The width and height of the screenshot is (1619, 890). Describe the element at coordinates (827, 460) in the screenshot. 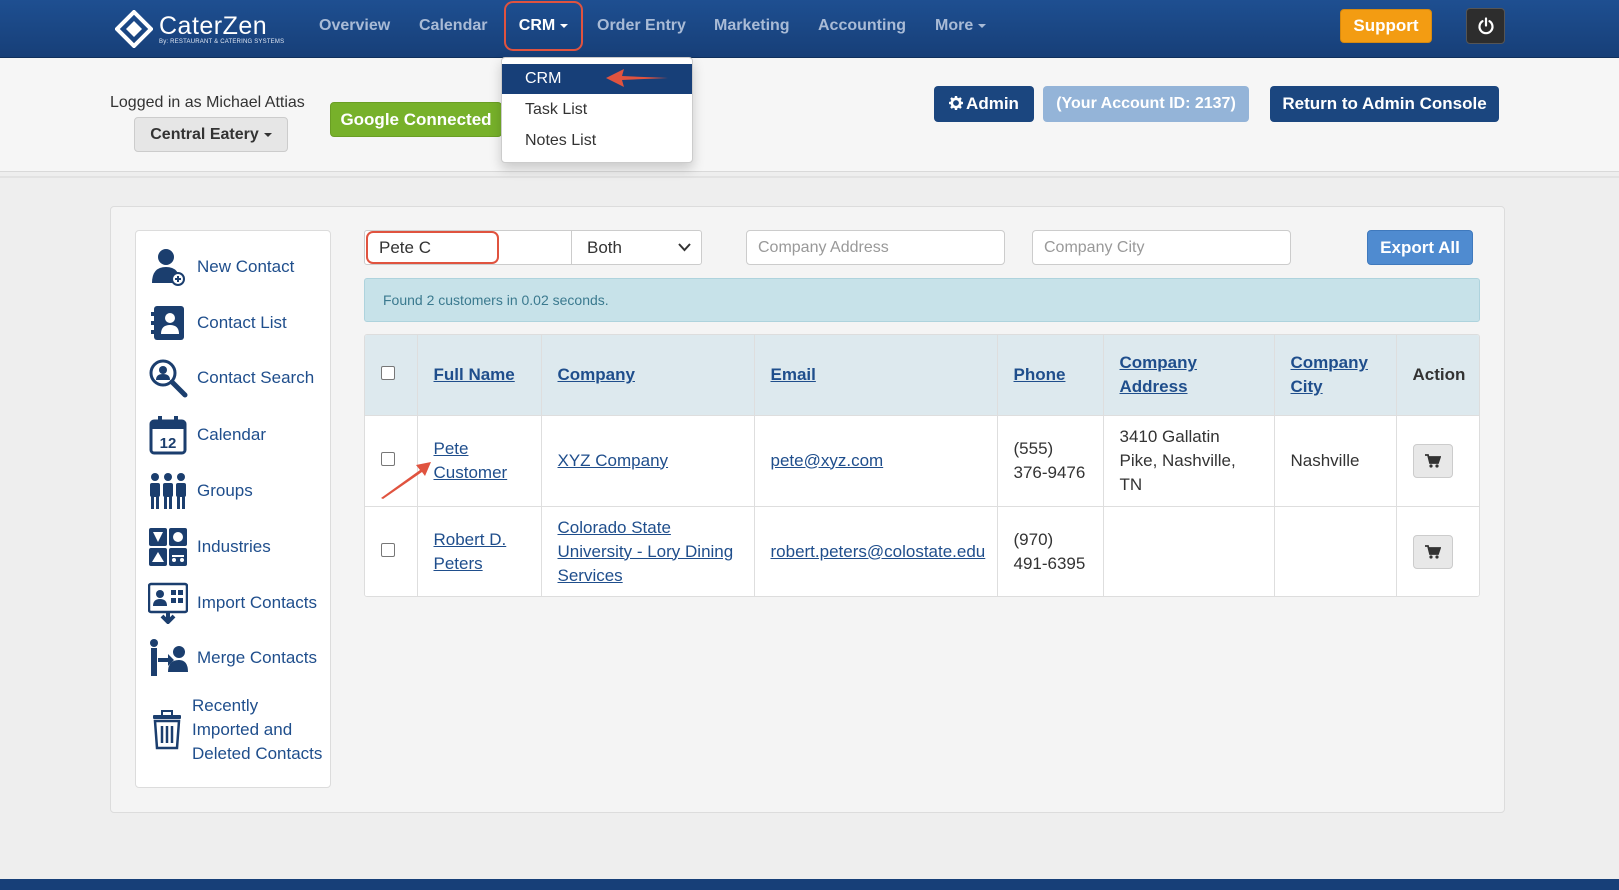

I see `email-link: pete@xyz.com` at that location.